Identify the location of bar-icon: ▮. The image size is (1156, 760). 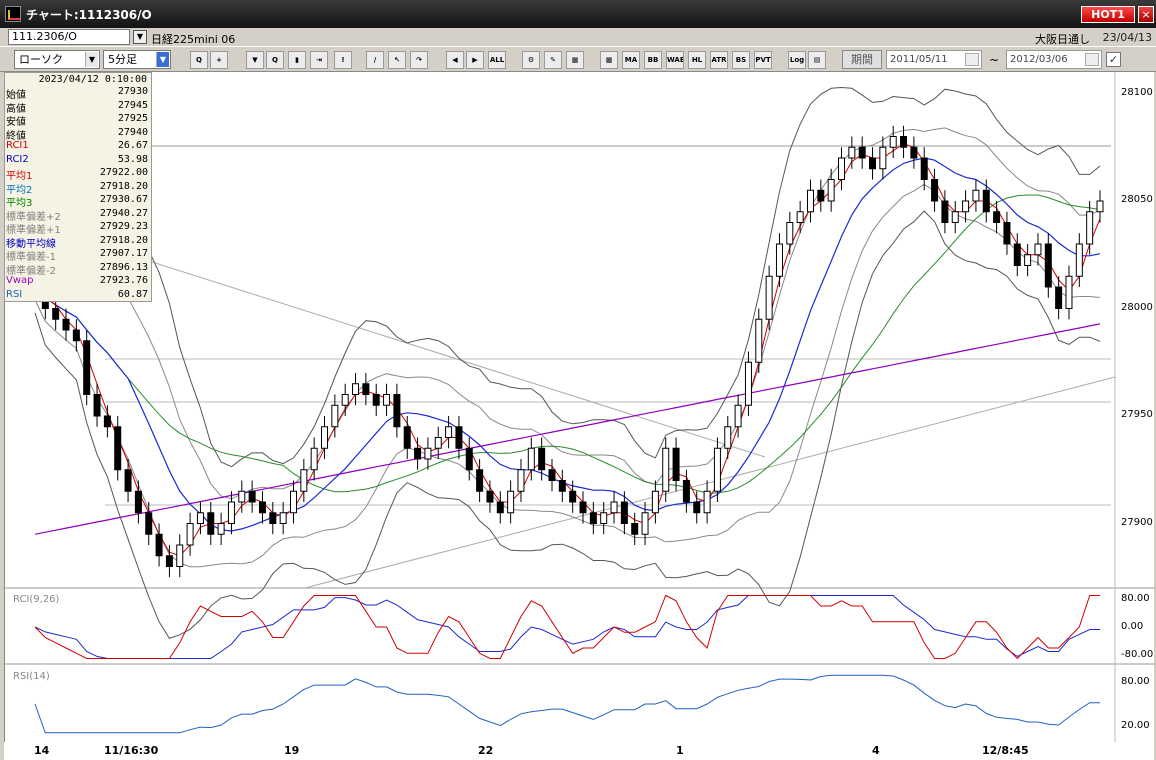
(297, 60).